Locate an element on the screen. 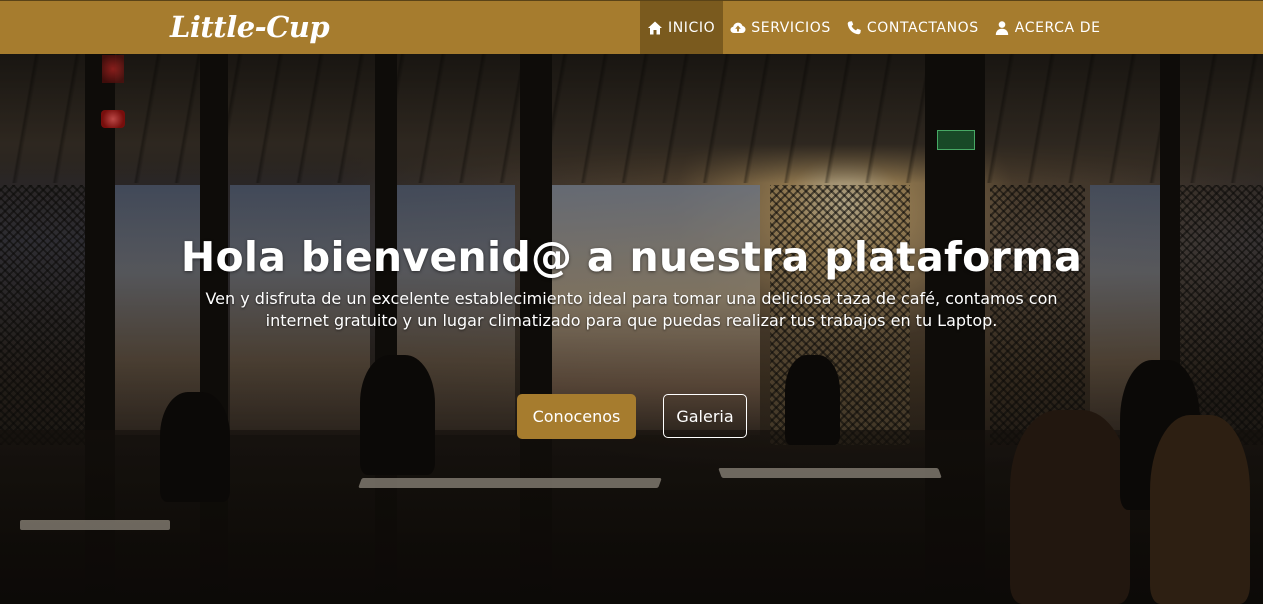 This screenshot has width=1263, height=604. nav-item-contactanos: CONTACTANOS is located at coordinates (913, 27).